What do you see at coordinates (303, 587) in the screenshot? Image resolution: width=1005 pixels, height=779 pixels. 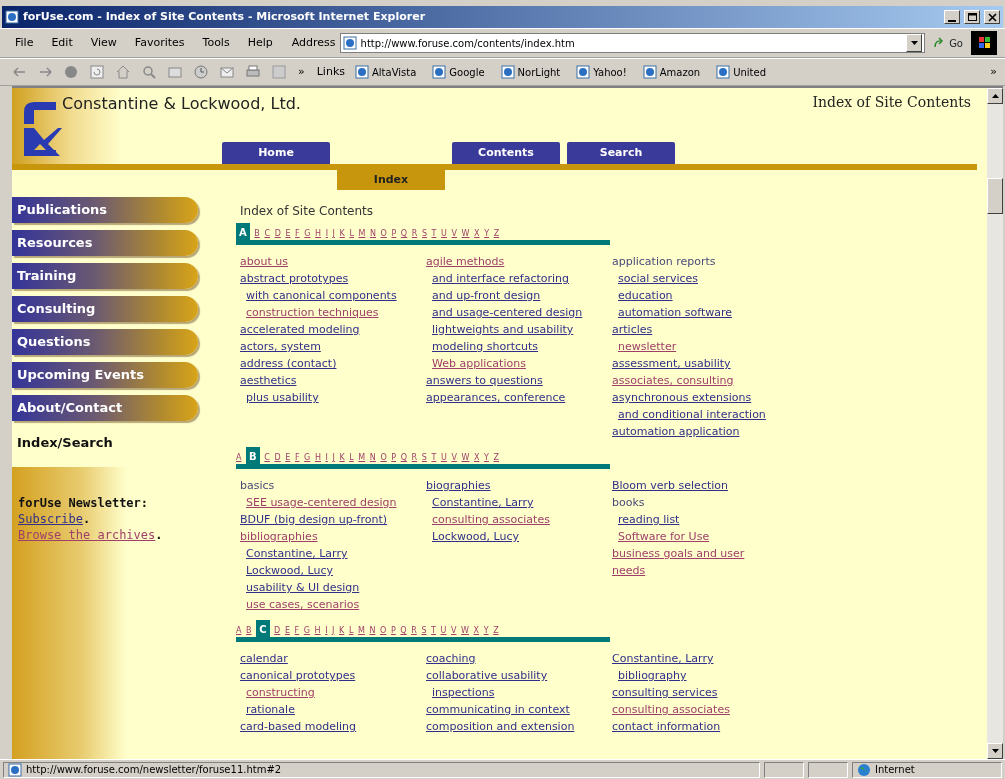 I see `index-link: usability & UI design` at bounding box center [303, 587].